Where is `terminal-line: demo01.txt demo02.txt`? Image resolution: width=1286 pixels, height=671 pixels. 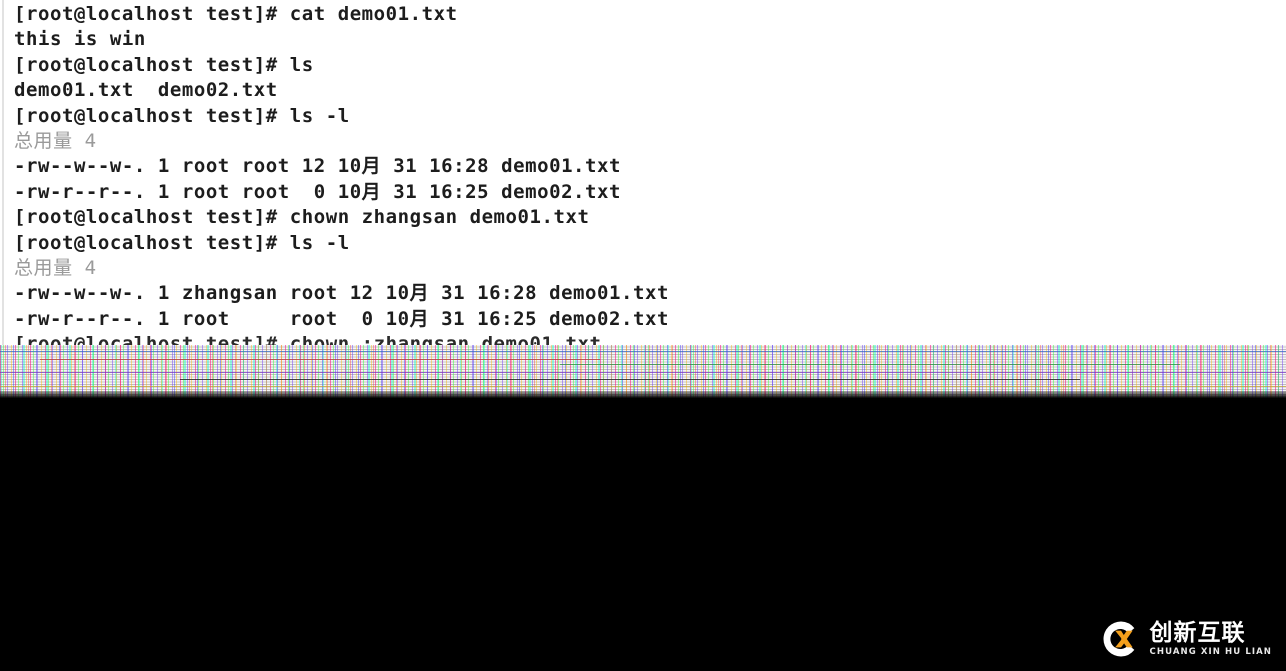 terminal-line: demo01.txt demo02.txt is located at coordinates (146, 90).